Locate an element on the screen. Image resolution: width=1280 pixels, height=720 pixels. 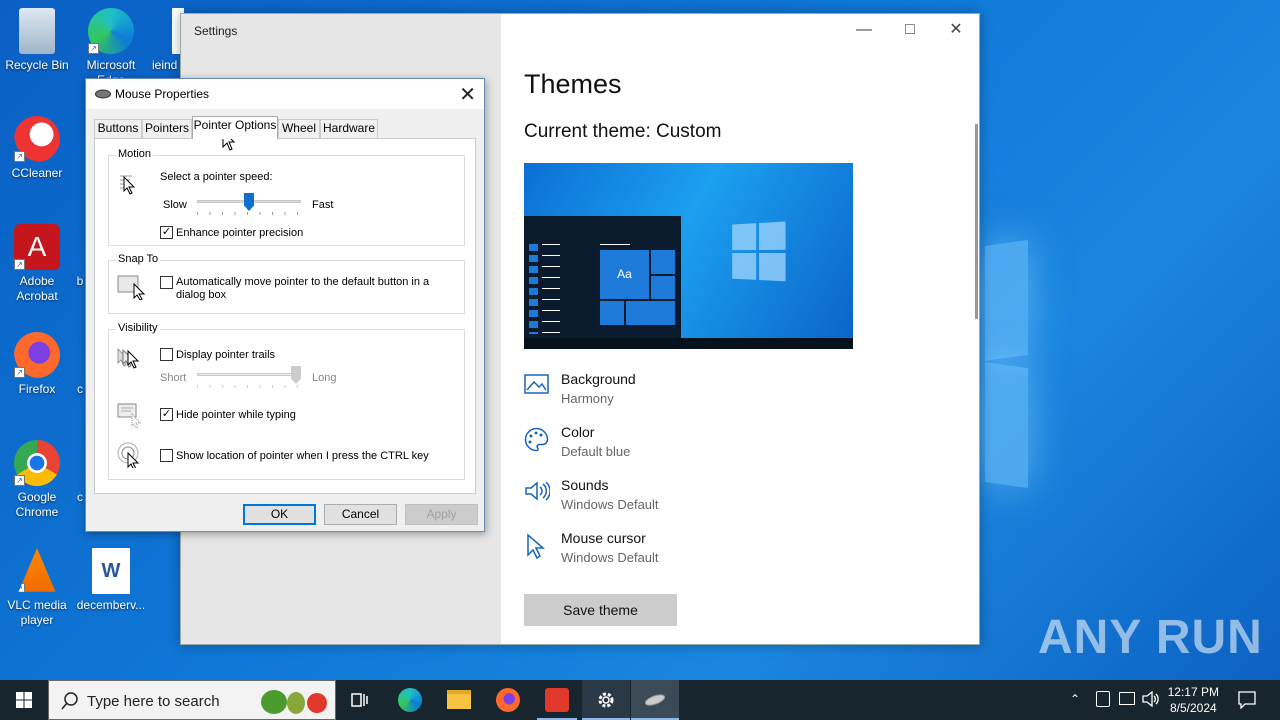
trail-slider-thumb is located at coordinates (296, 375).